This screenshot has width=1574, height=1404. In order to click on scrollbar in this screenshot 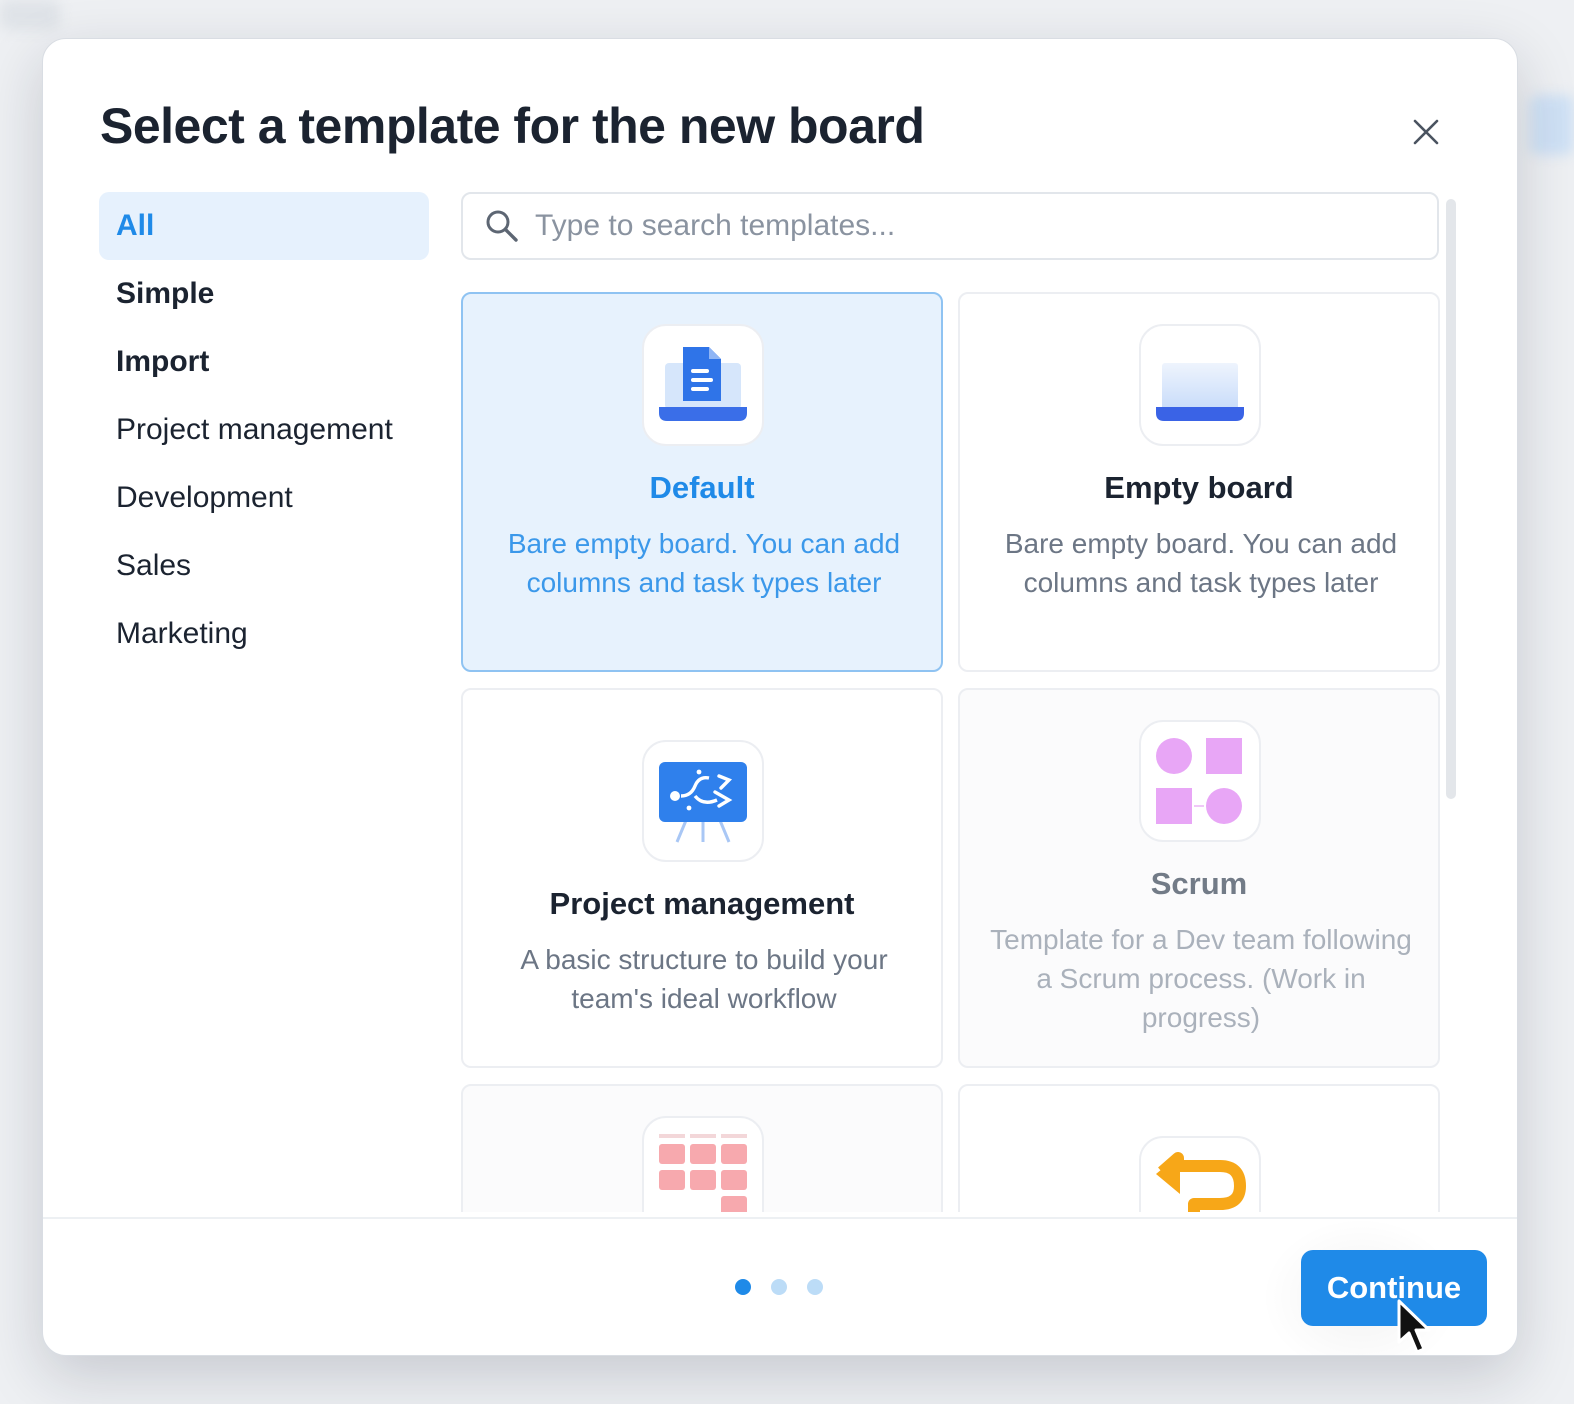, I will do `click(1451, 499)`.